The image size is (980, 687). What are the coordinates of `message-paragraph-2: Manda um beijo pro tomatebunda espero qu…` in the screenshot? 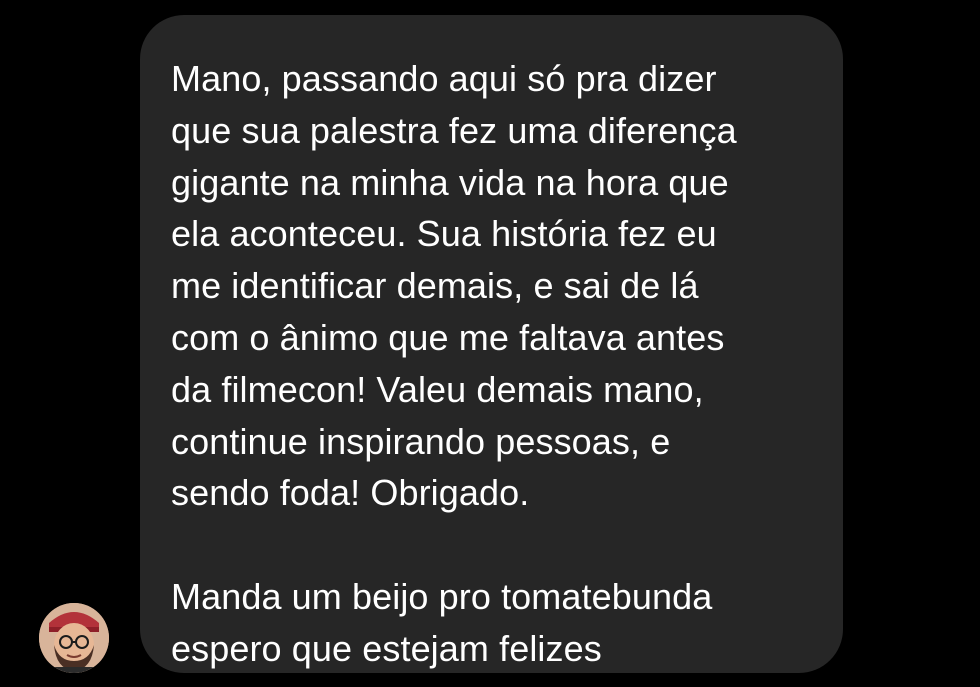 It's located at (442, 622).